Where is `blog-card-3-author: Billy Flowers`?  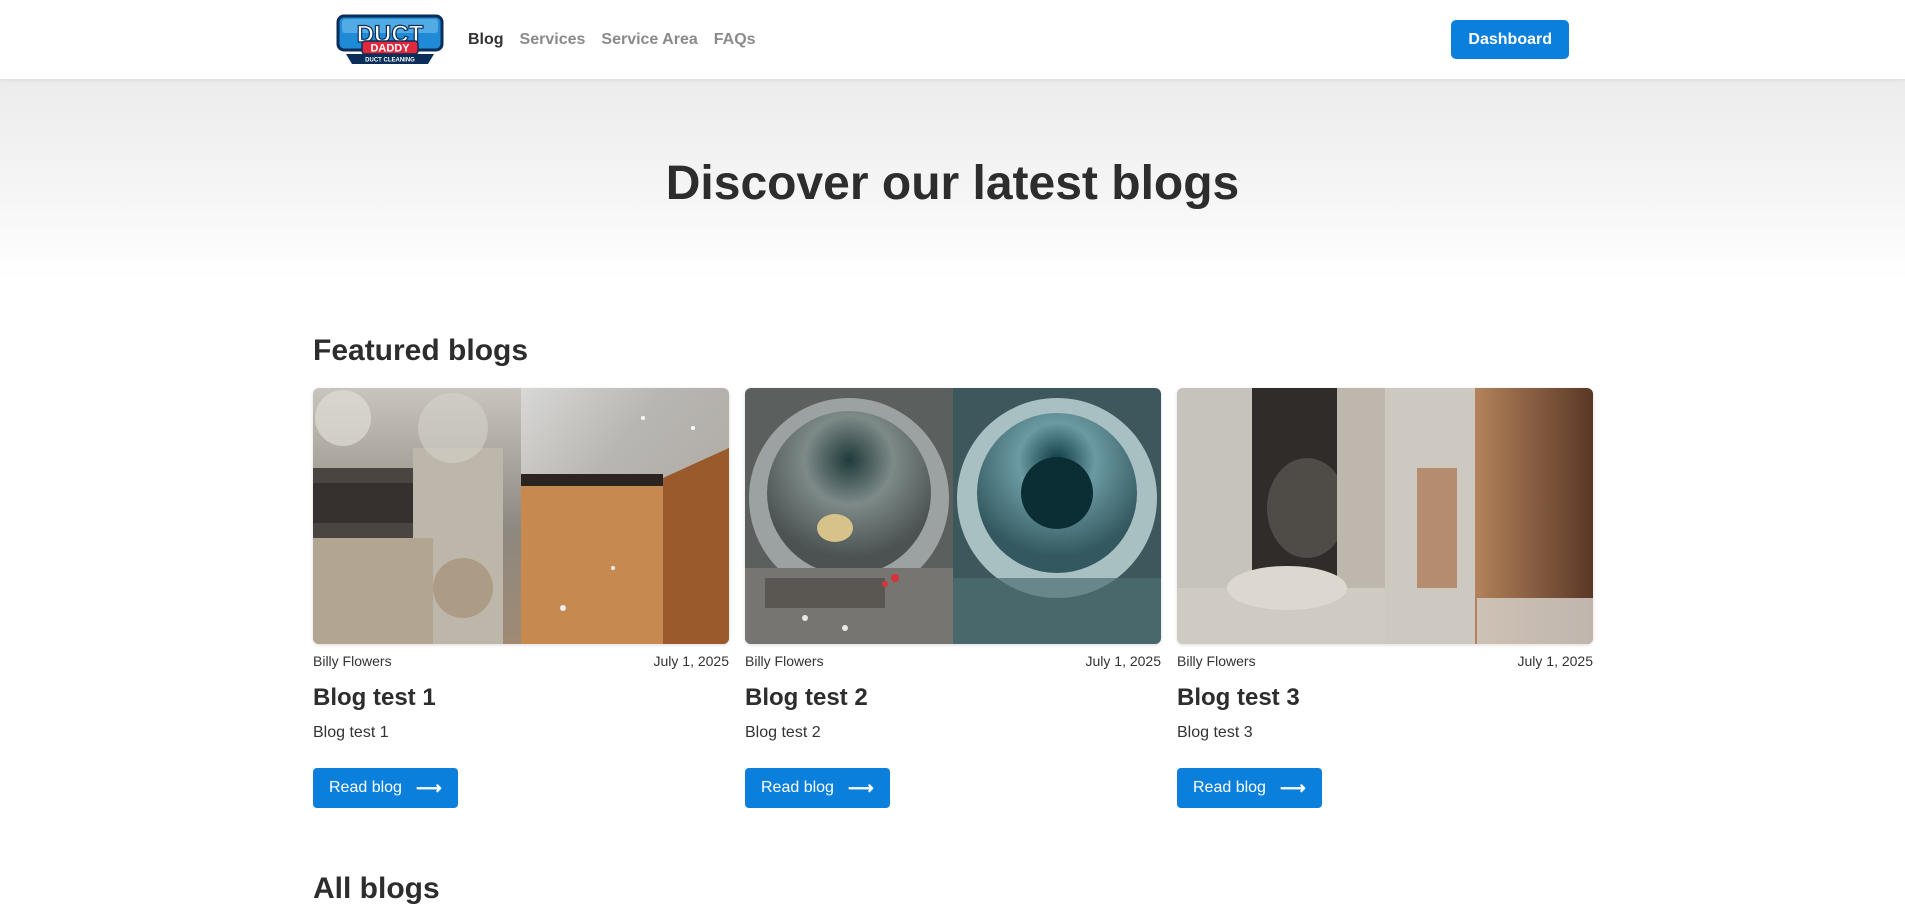
blog-card-3-author: Billy Flowers is located at coordinates (1216, 661).